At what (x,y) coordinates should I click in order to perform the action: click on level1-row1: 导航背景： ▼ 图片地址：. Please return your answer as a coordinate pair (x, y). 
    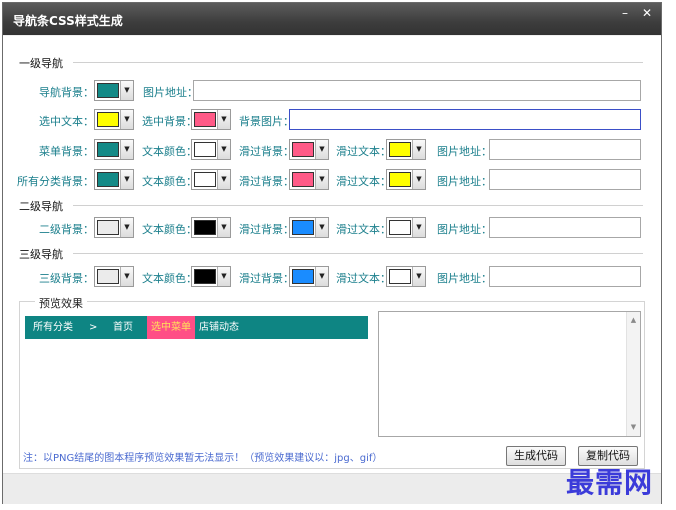
    Looking at the image, I should click on (332, 91).